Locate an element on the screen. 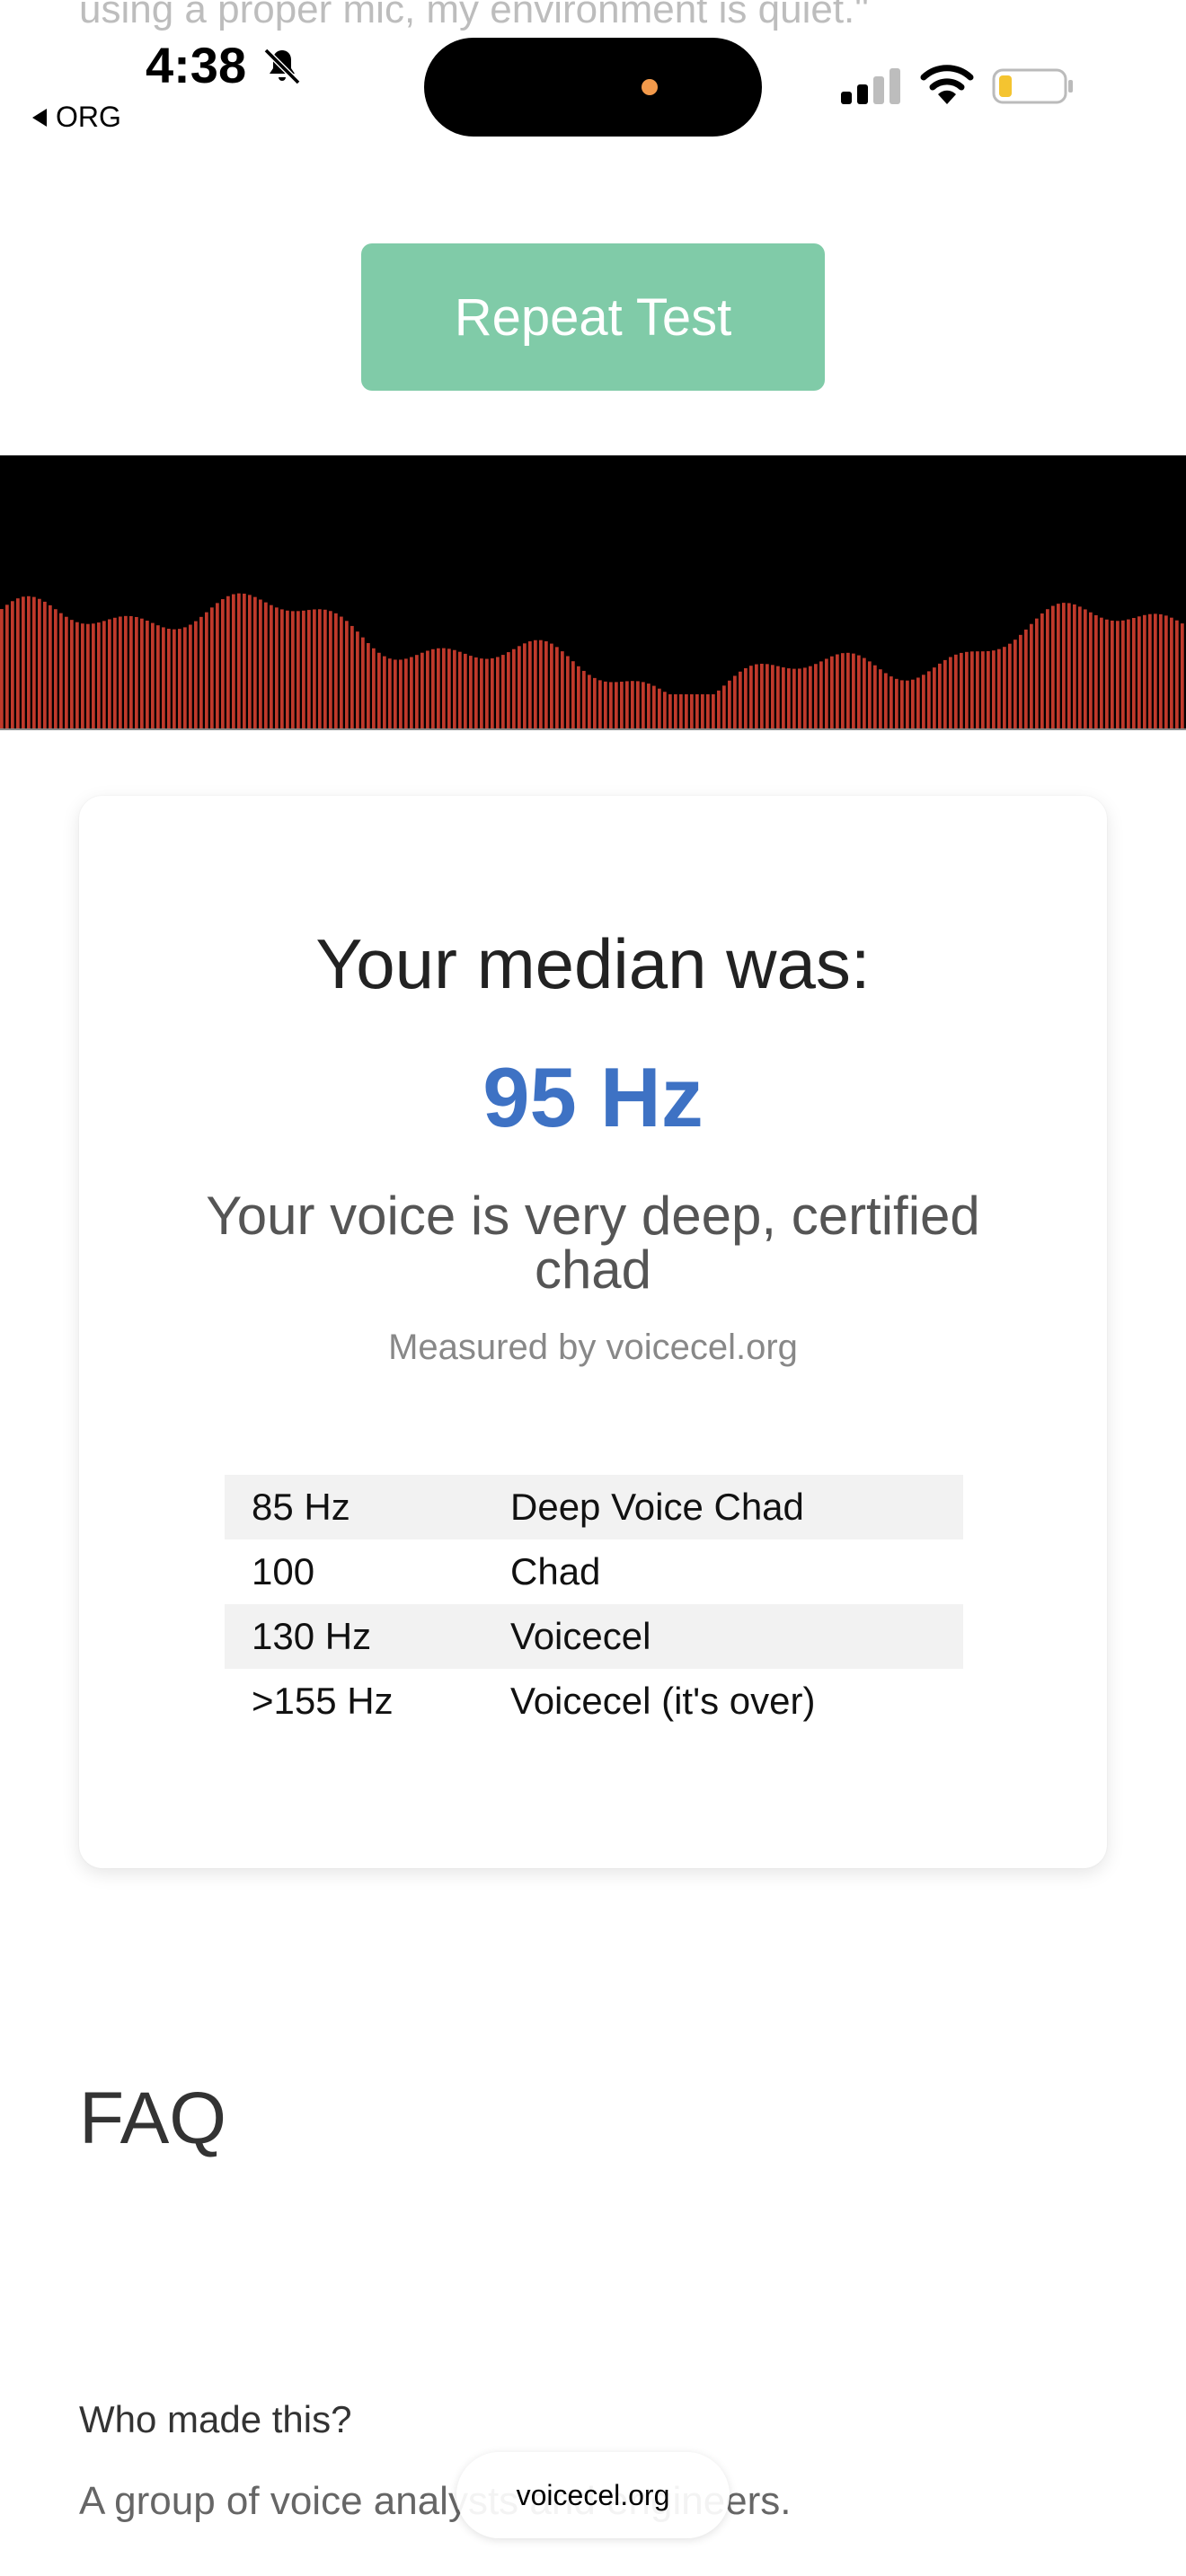 Image resolution: width=1186 pixels, height=2576 pixels. range-cell: 130 Hz is located at coordinates (312, 1636).